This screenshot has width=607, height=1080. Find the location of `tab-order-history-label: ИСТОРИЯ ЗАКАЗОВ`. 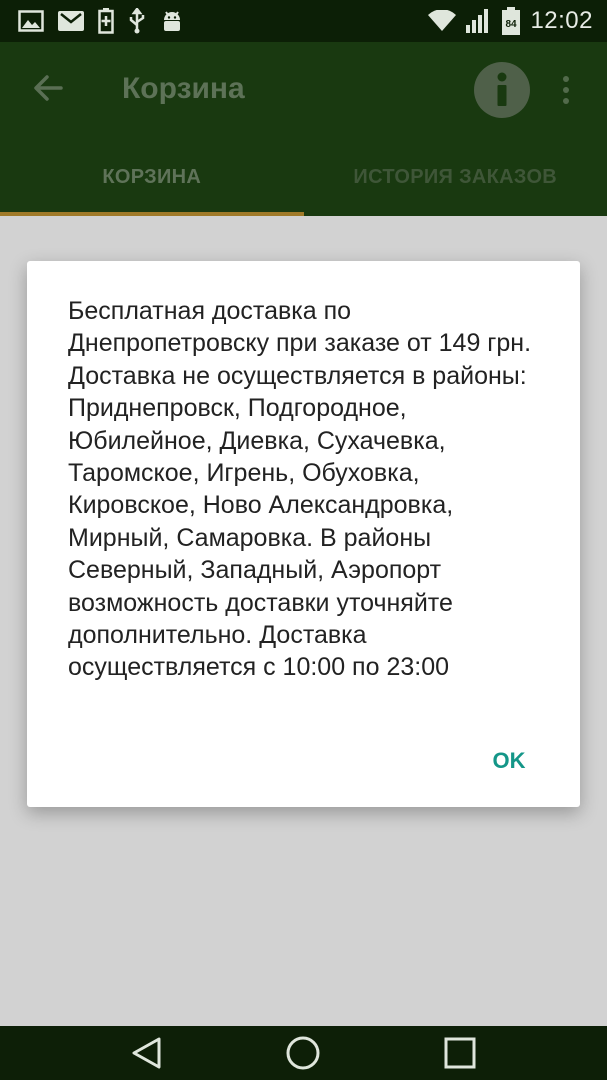

tab-order-history-label: ИСТОРИЯ ЗАКАЗОВ is located at coordinates (455, 176).